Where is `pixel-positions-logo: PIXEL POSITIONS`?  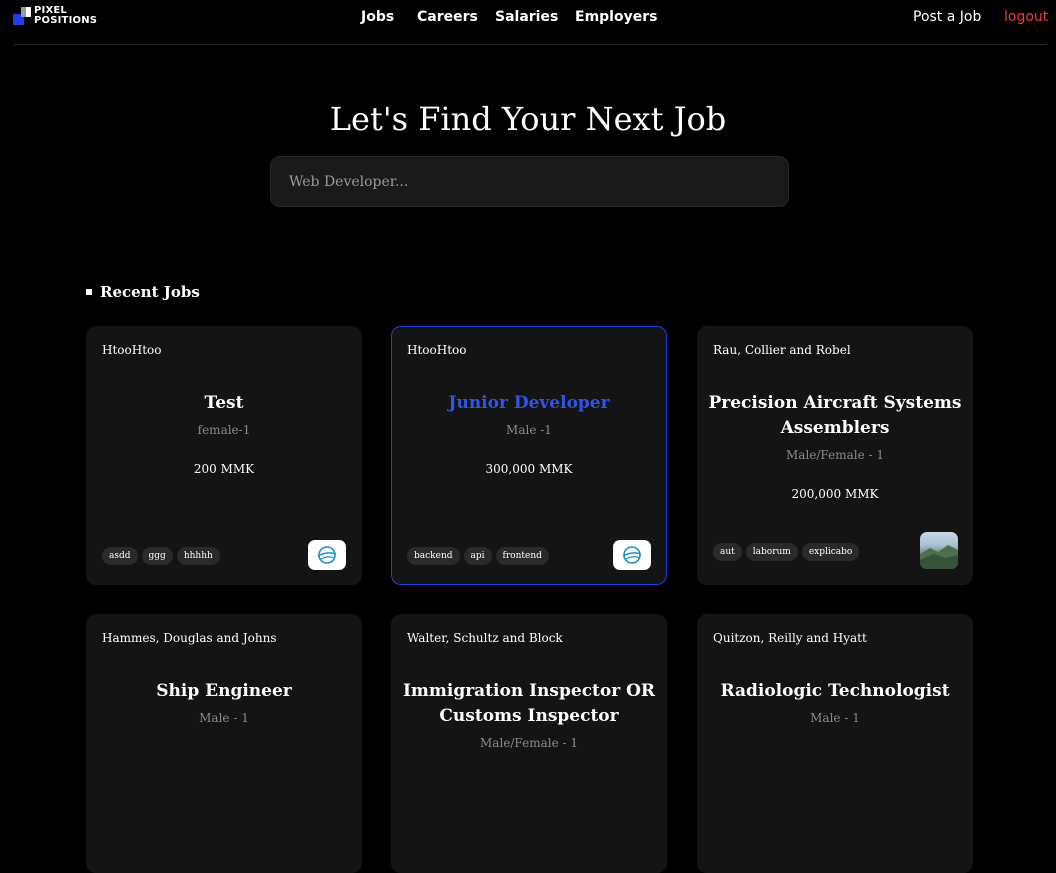
pixel-positions-logo: PIXEL POSITIONS is located at coordinates (58, 17).